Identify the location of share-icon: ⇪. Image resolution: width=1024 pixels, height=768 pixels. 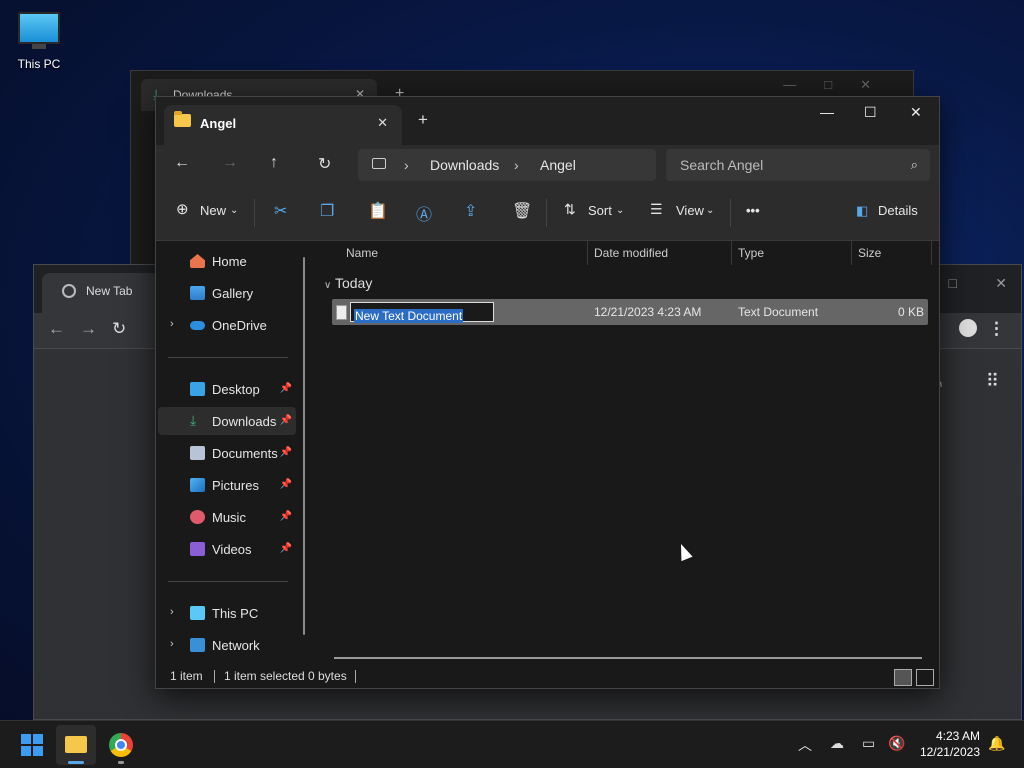
(470, 211).